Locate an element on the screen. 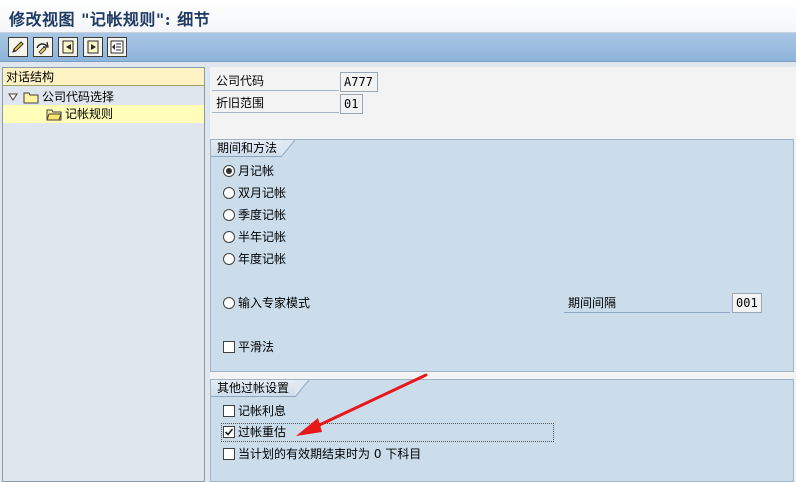  radio-monthly: 月记帐 is located at coordinates (248, 171).